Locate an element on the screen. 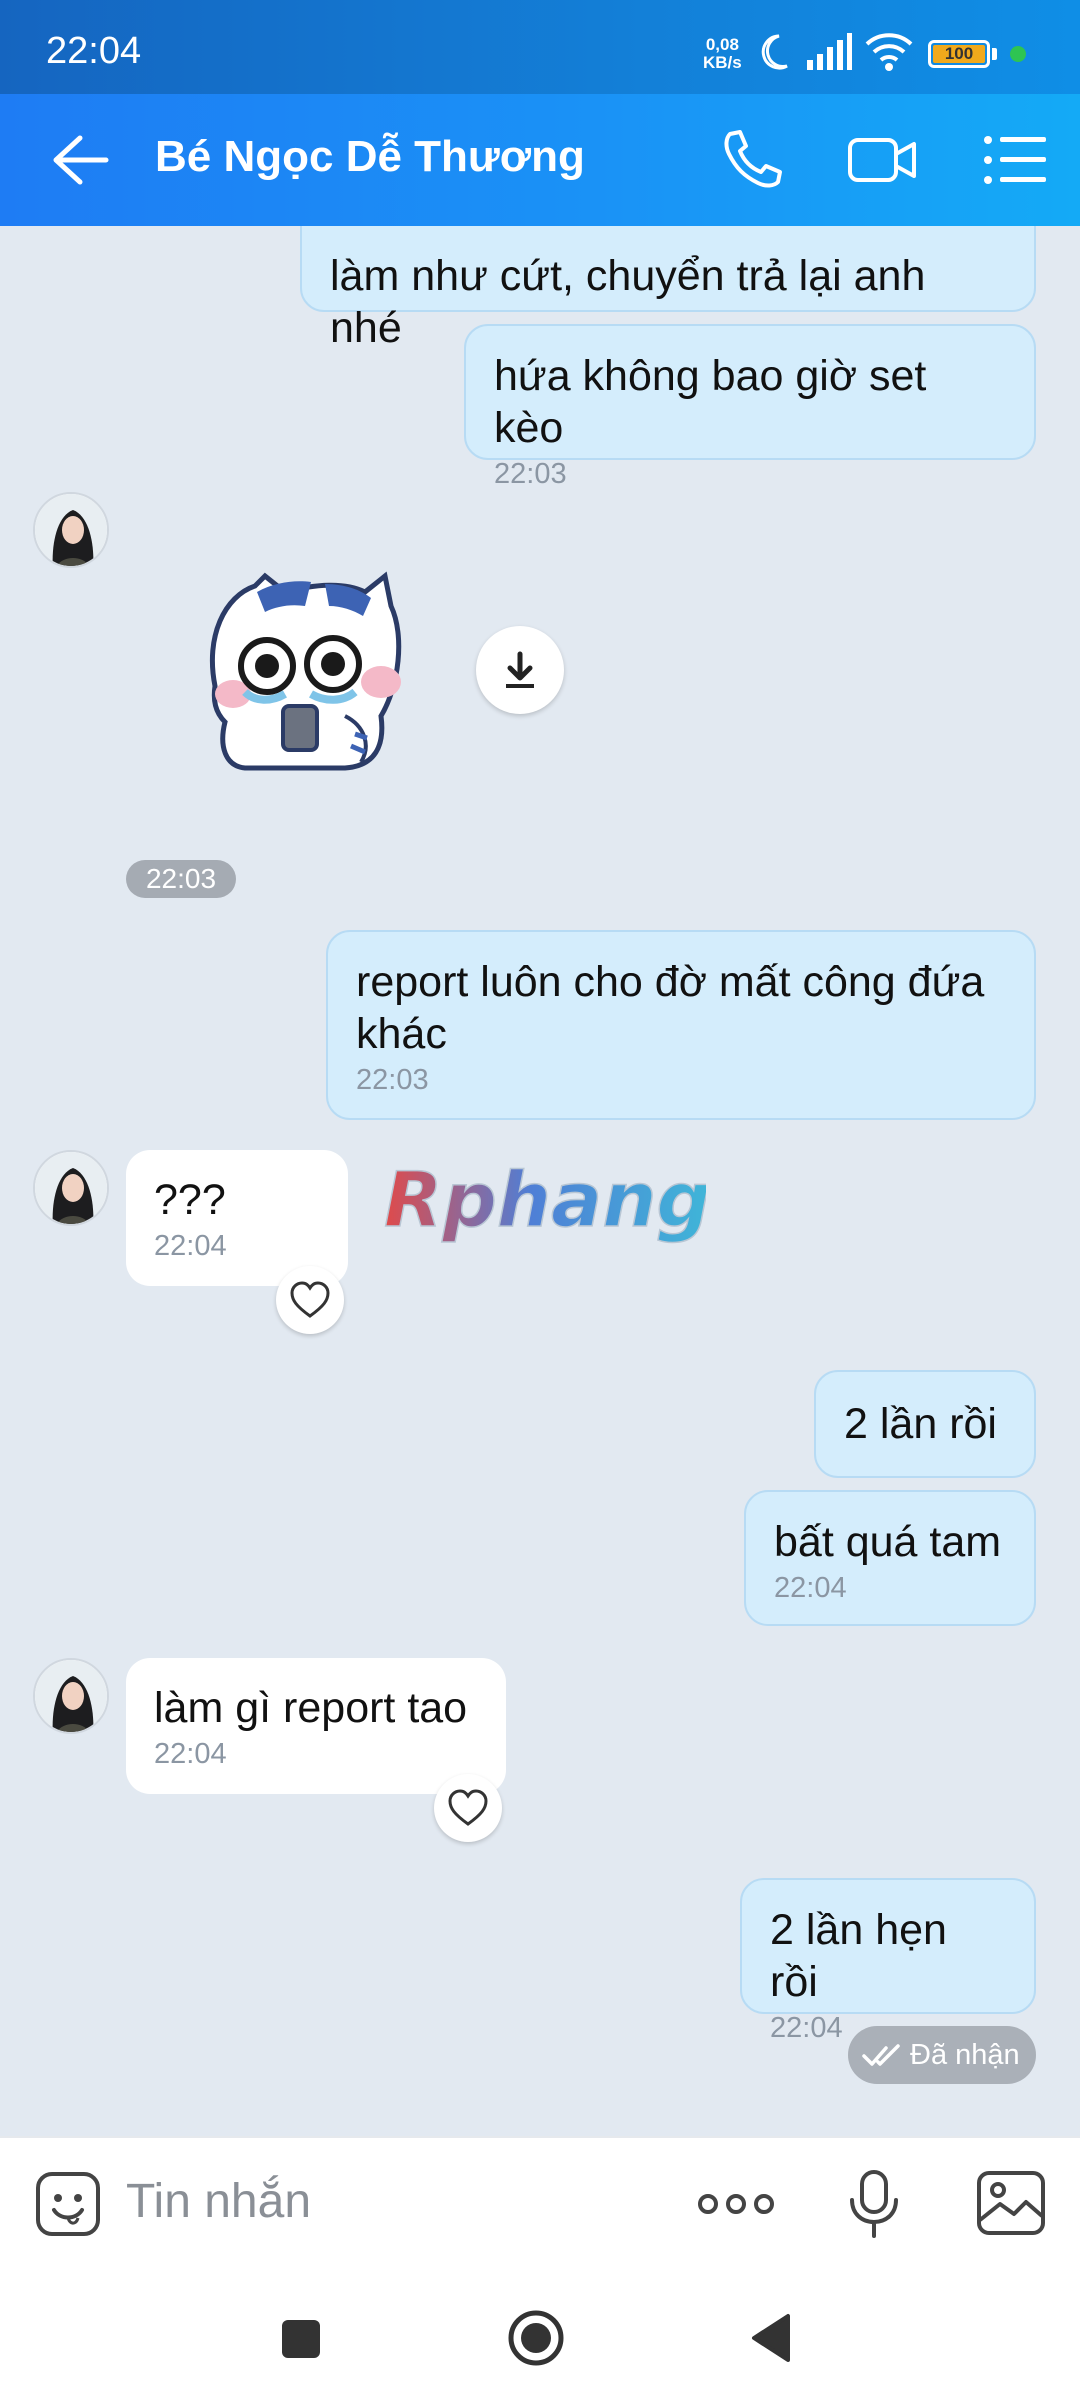  status-bar: 22:04 0,08 KB/s 100 is located at coordinates (540, 47).